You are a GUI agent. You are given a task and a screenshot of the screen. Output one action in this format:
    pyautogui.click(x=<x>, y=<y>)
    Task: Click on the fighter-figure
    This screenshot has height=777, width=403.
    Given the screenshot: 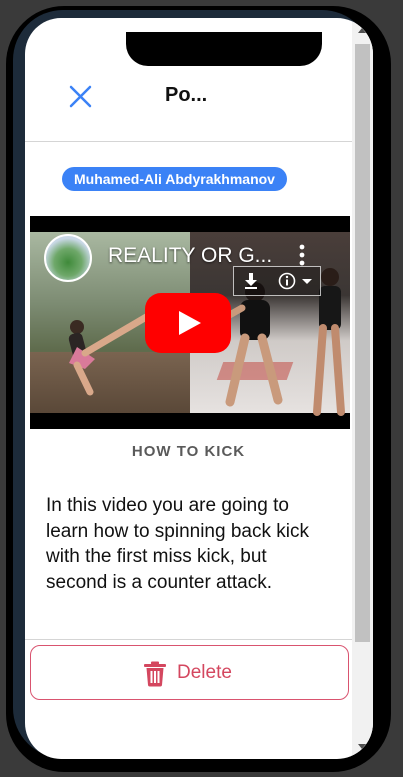 What is the action you would take?
    pyautogui.click(x=111, y=352)
    